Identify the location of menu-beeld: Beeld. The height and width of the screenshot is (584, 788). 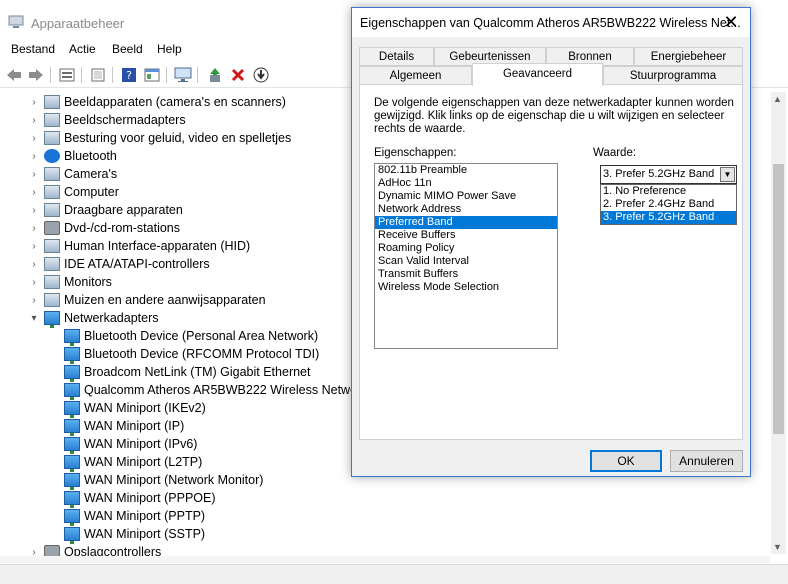
(127, 49).